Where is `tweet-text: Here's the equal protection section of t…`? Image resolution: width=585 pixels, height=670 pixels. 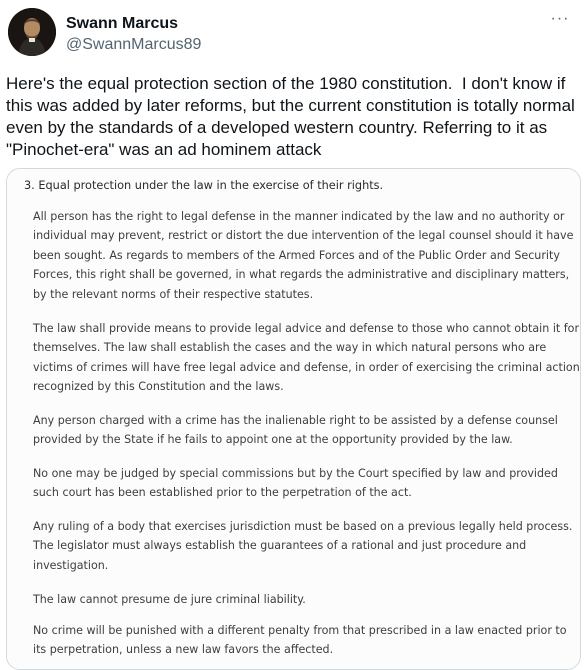 tweet-text: Here's the equal protection section of t… is located at coordinates (293, 116).